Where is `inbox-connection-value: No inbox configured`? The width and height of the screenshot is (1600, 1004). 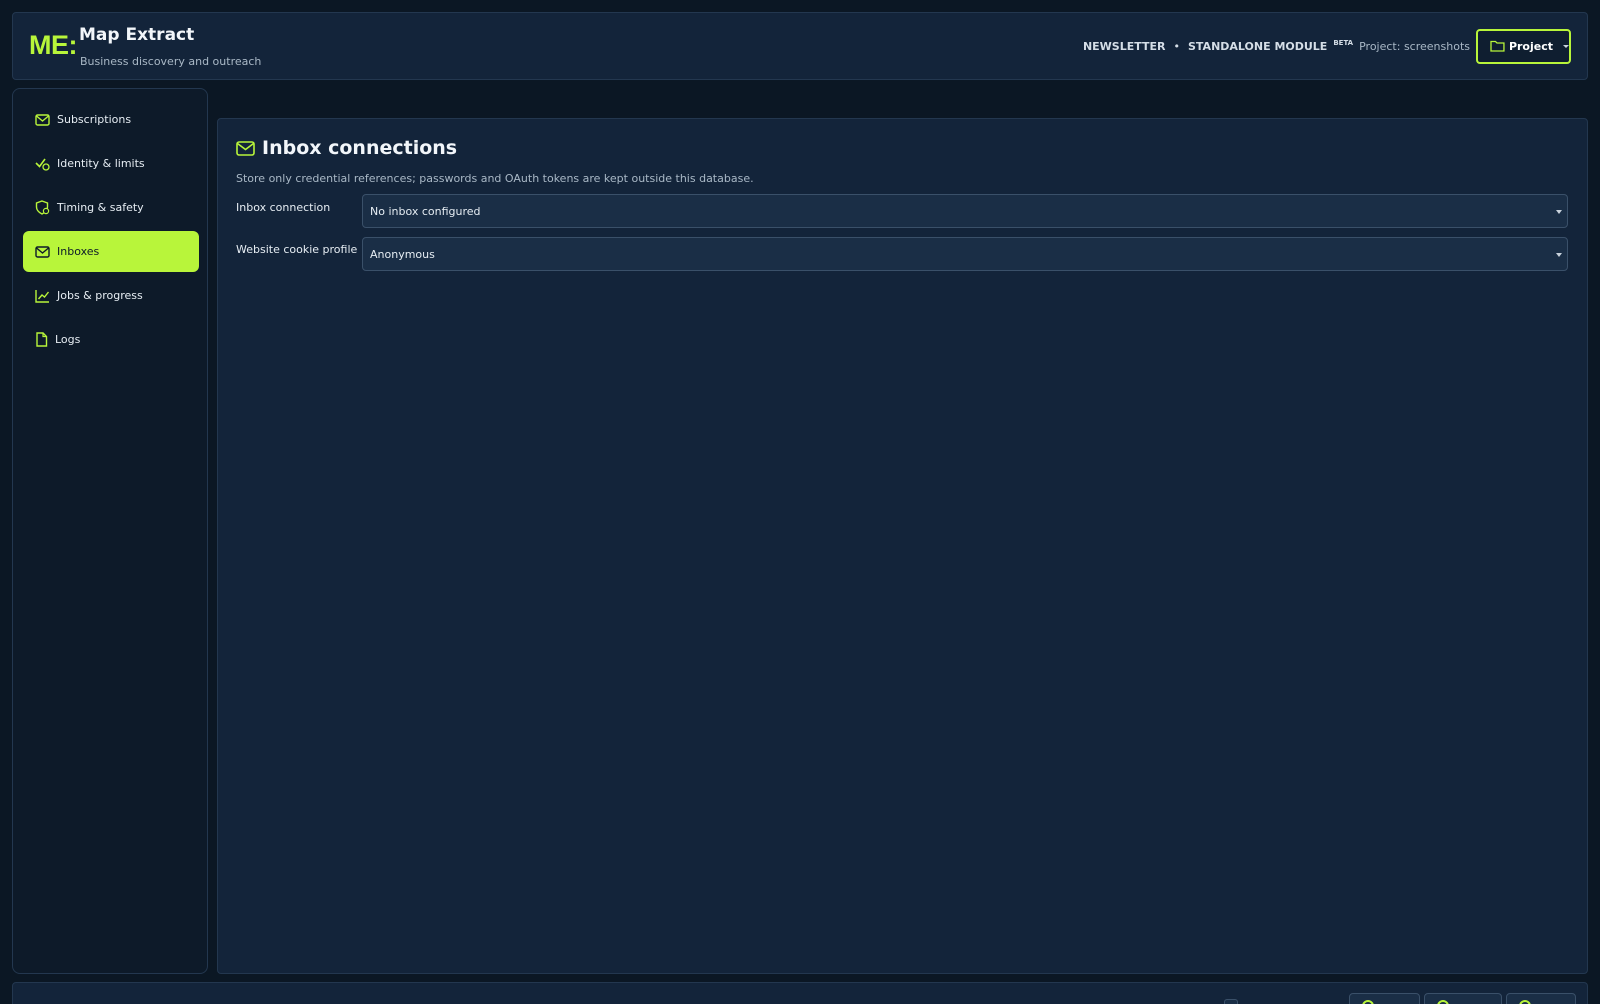
inbox-connection-value: No inbox configured is located at coordinates (425, 211).